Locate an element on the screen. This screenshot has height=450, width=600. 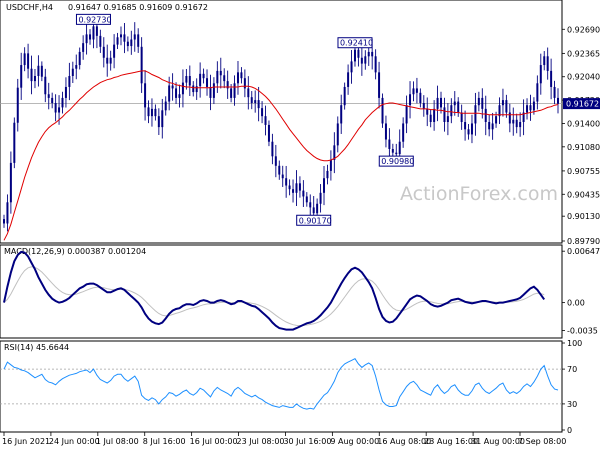
x-tick-label: 16 Aug 08:00 is located at coordinates (404, 441).